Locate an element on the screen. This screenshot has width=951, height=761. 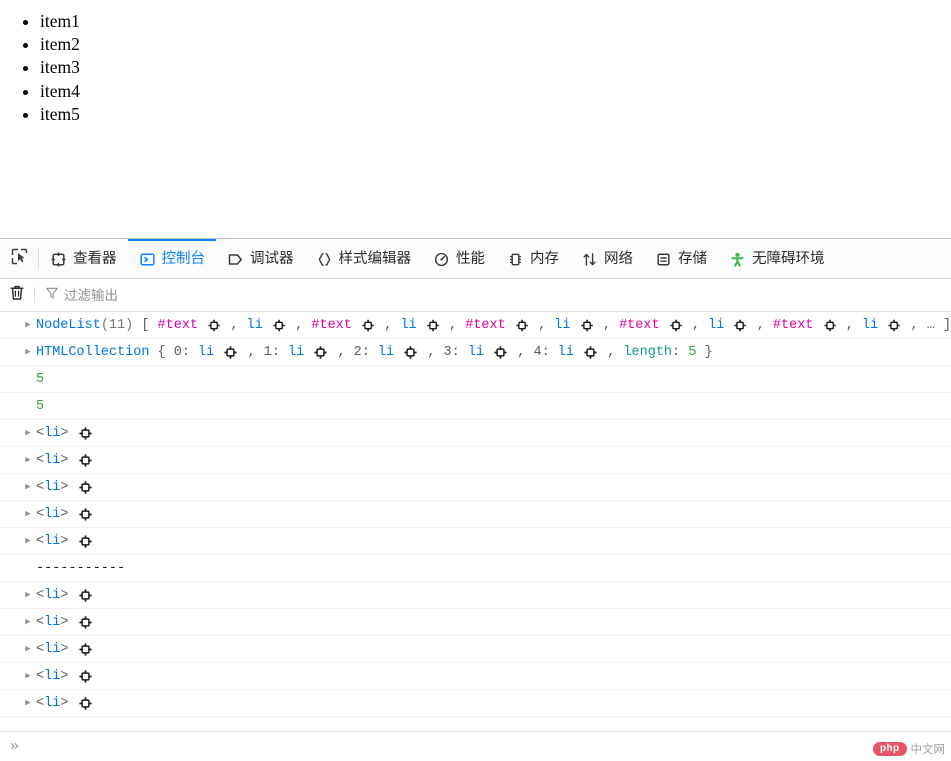
console-prompt-row: » is located at coordinates (475, 746).